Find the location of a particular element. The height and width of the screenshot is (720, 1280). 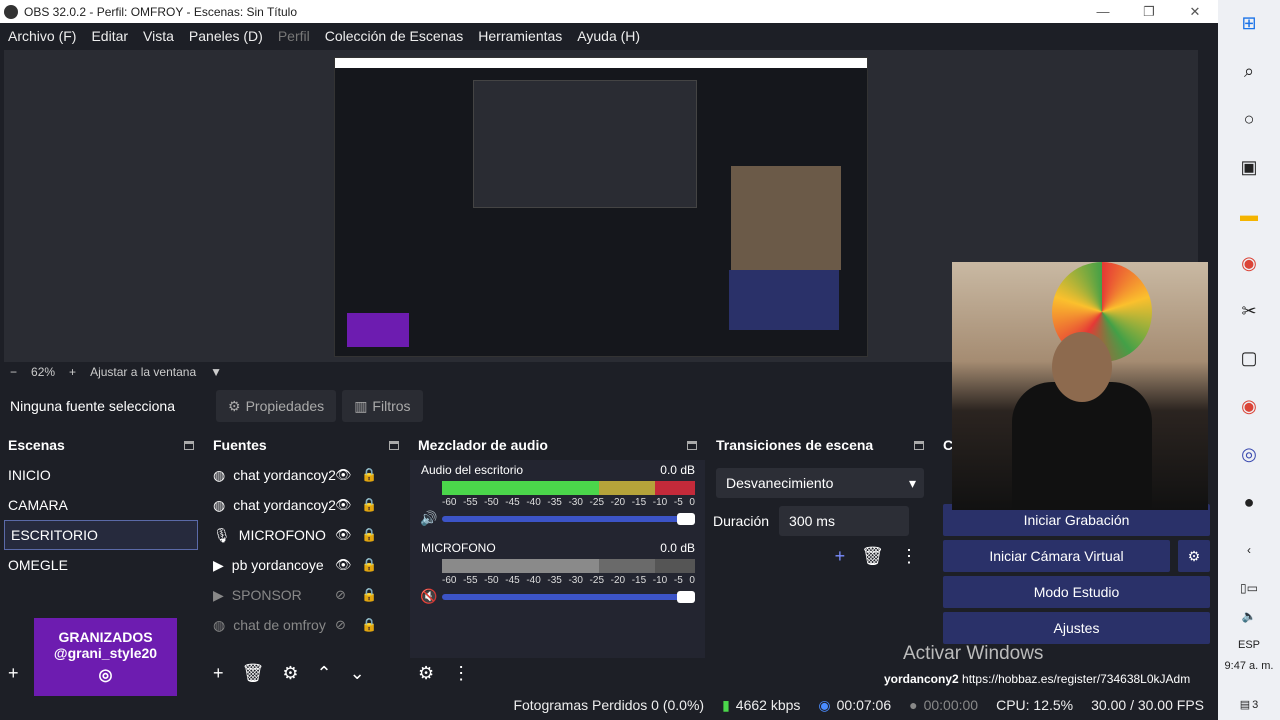

recorder-icon: ● is located at coordinates (1249, 503).